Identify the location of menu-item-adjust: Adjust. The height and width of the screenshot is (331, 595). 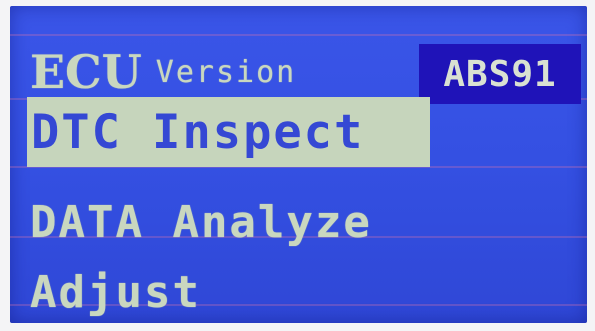
(115, 292).